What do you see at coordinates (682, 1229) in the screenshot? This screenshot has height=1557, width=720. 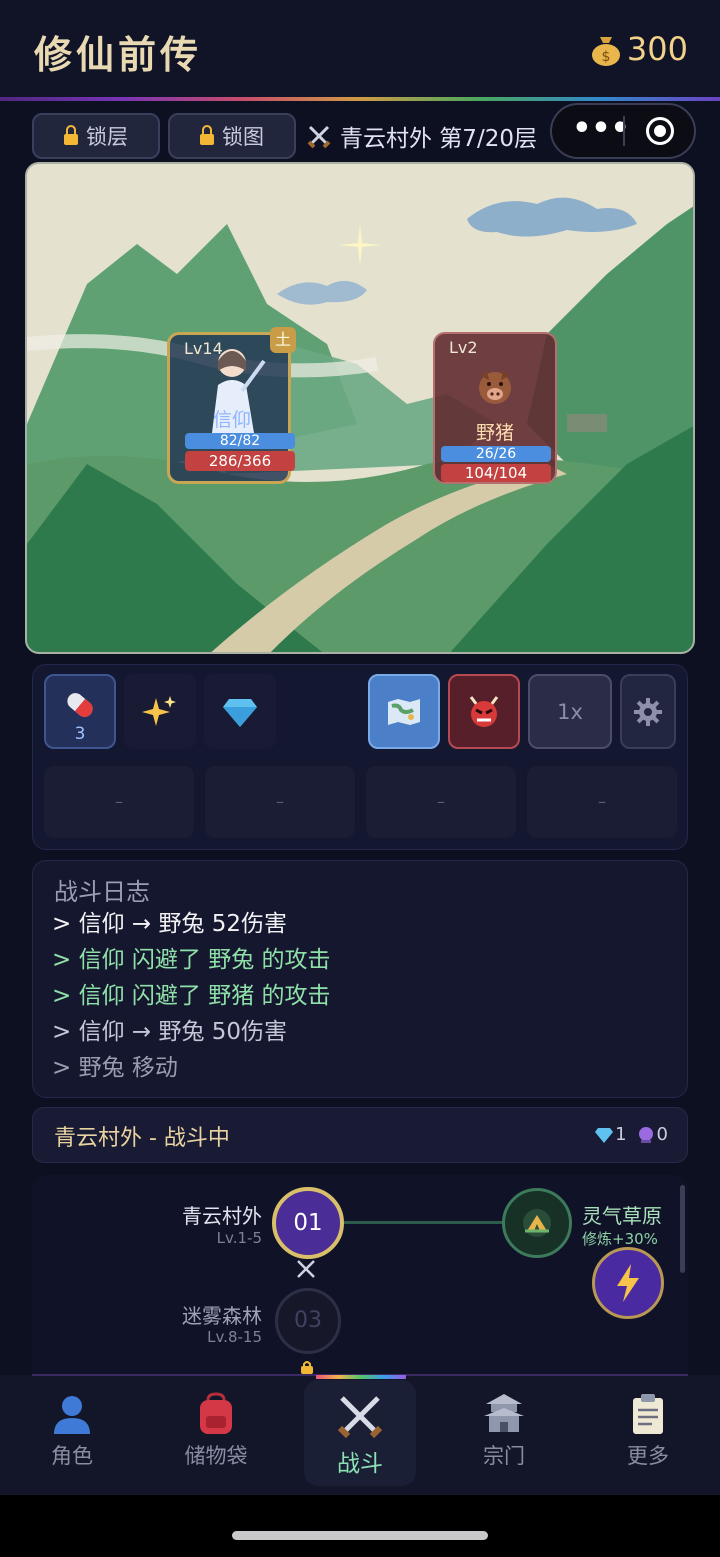 I see `map-scrollbar` at bounding box center [682, 1229].